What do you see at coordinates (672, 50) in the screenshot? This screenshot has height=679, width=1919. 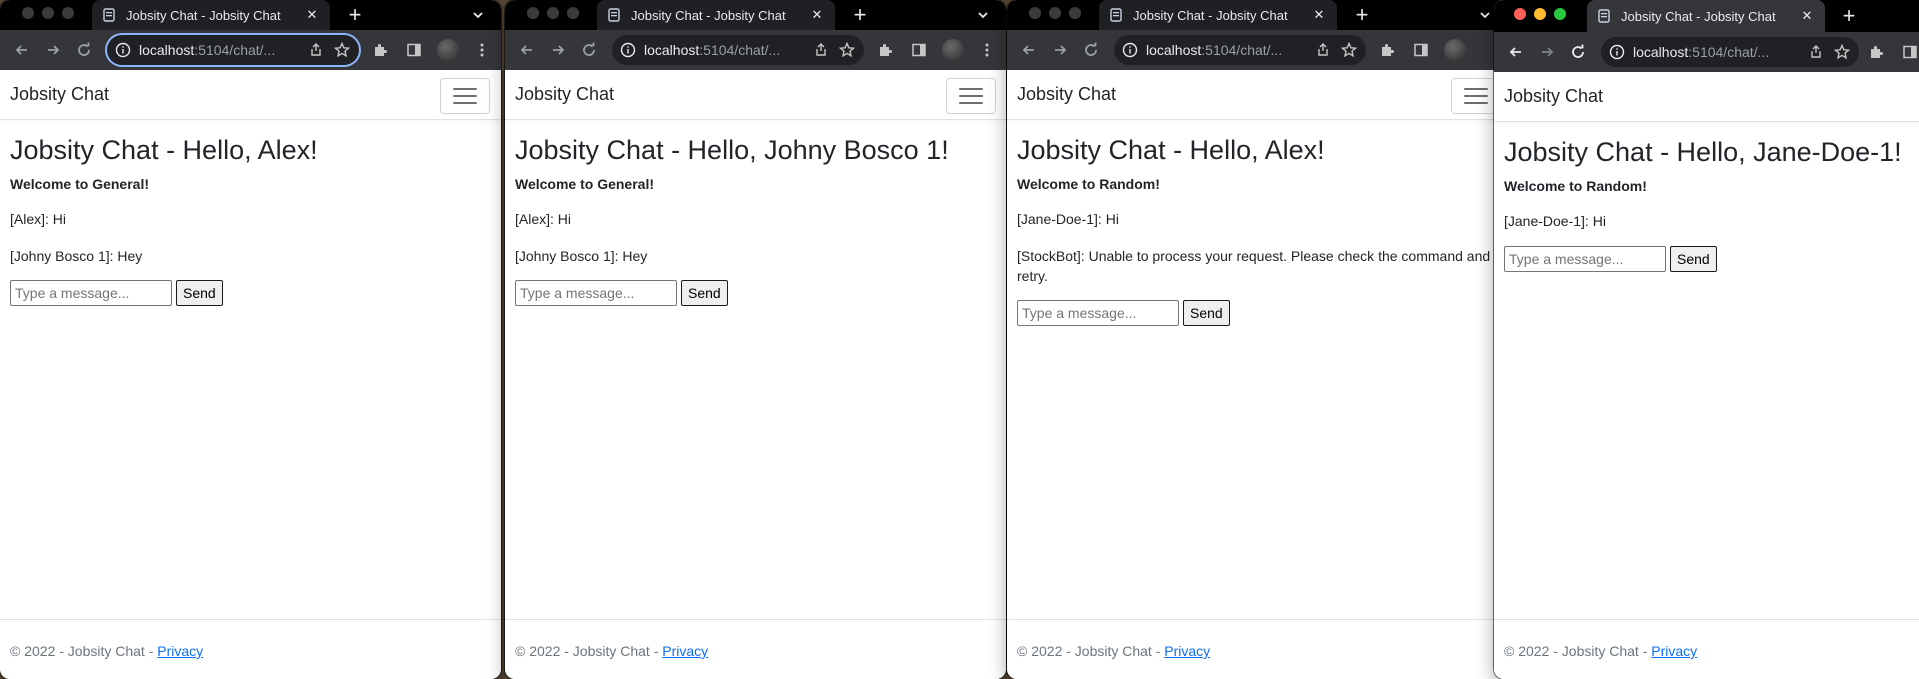 I see `url-host: localhost` at bounding box center [672, 50].